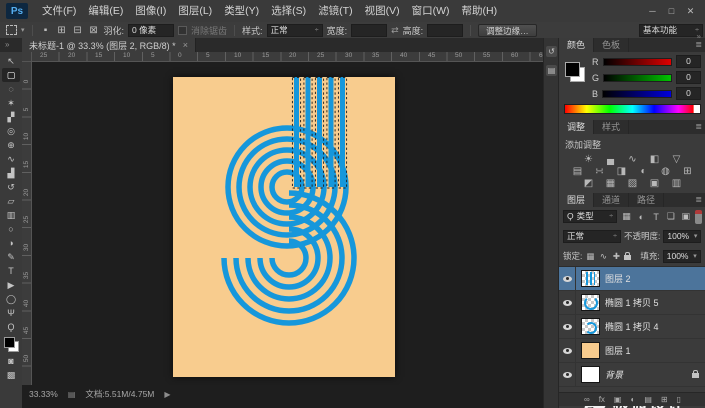 This screenshot has width=705, height=408. Describe the element at coordinates (681, 256) in the screenshot. I see `fill-input: 100% ▾` at that location.